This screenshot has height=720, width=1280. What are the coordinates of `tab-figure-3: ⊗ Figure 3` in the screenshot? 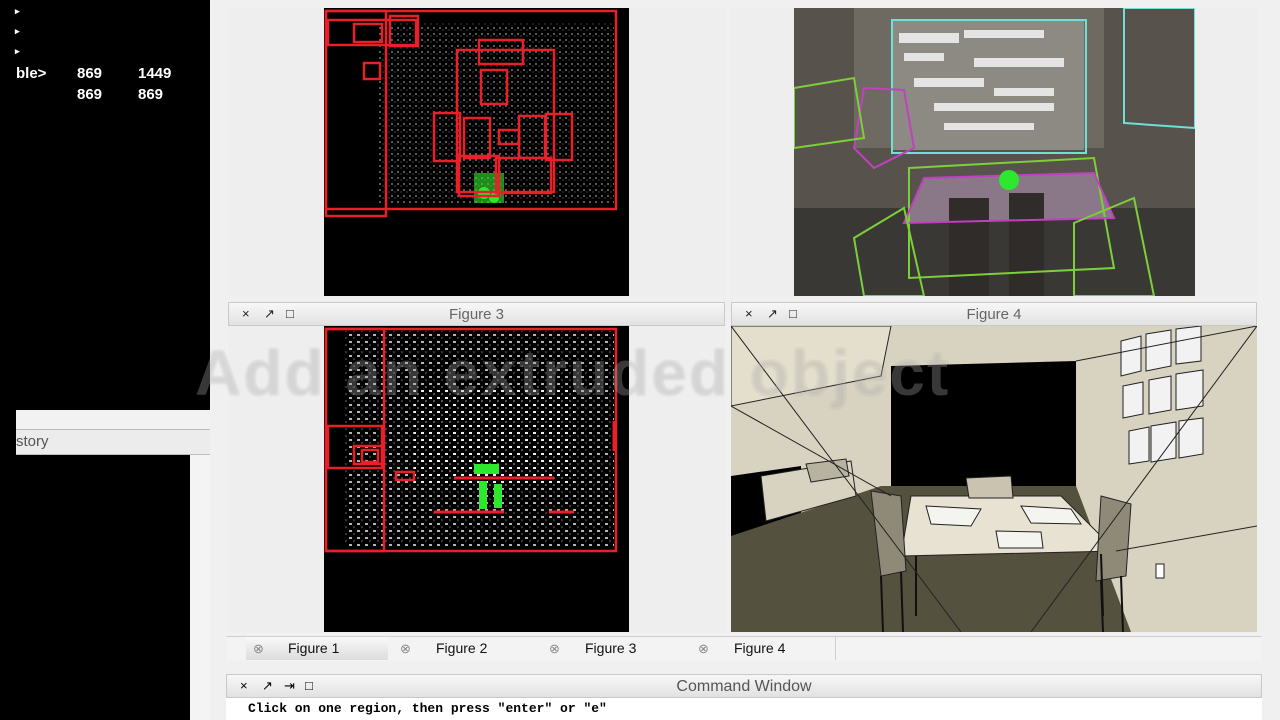 It's located at (615, 648).